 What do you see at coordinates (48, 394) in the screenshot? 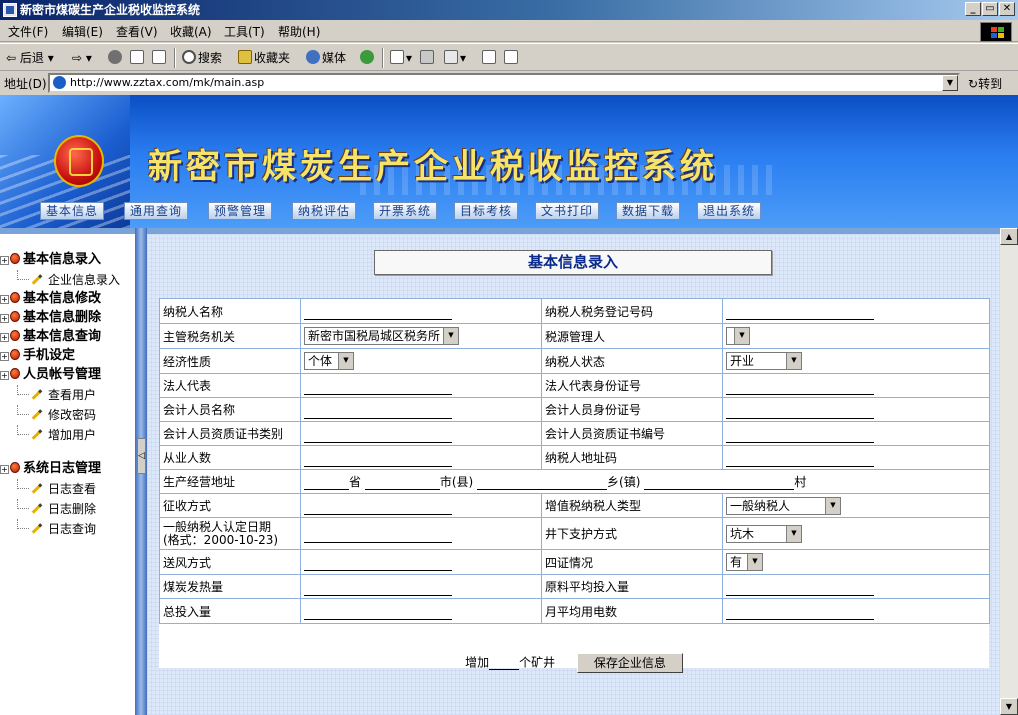
I see `sidebar-item-view-users: 查看用户` at bounding box center [48, 394].